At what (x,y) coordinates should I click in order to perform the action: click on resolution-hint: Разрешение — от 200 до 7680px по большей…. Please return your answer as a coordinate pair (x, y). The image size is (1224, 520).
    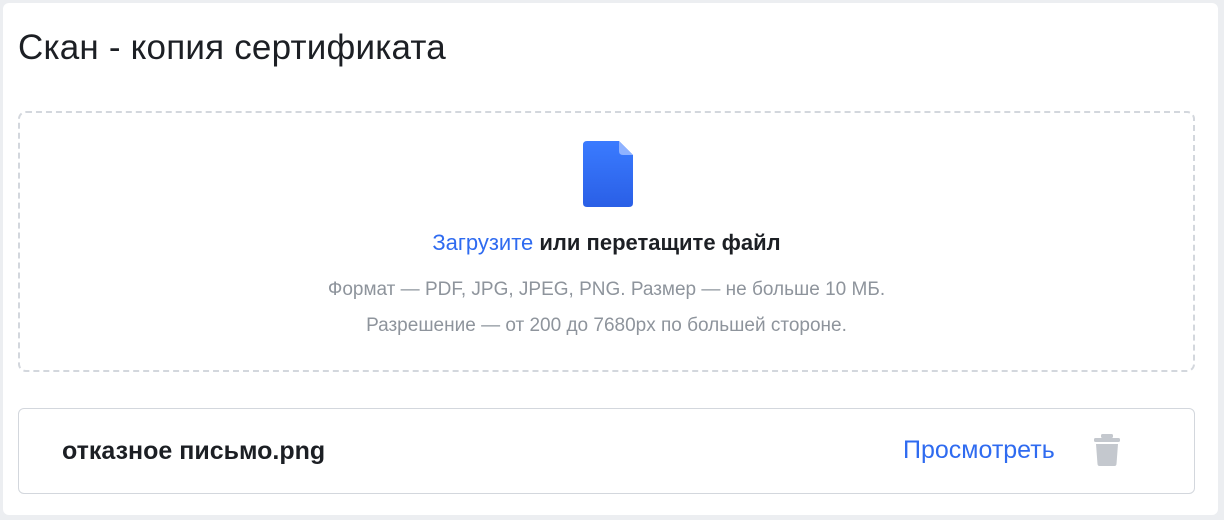
    Looking at the image, I should click on (606, 325).